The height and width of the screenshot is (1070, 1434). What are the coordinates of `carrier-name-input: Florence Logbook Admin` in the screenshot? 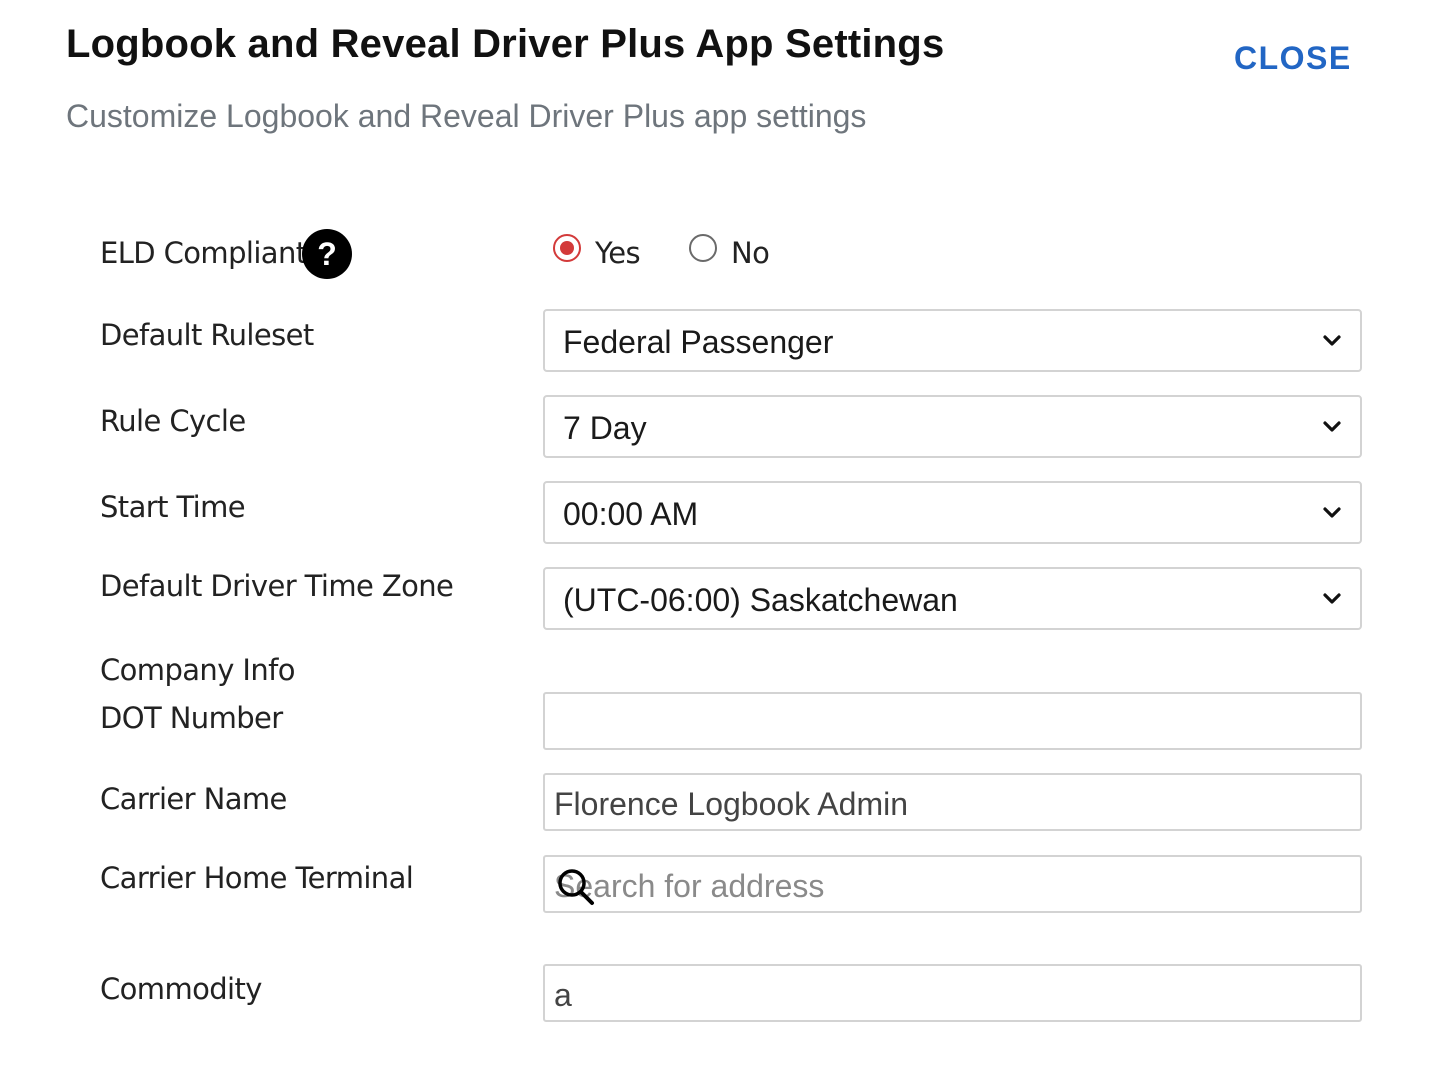 It's located at (952, 802).